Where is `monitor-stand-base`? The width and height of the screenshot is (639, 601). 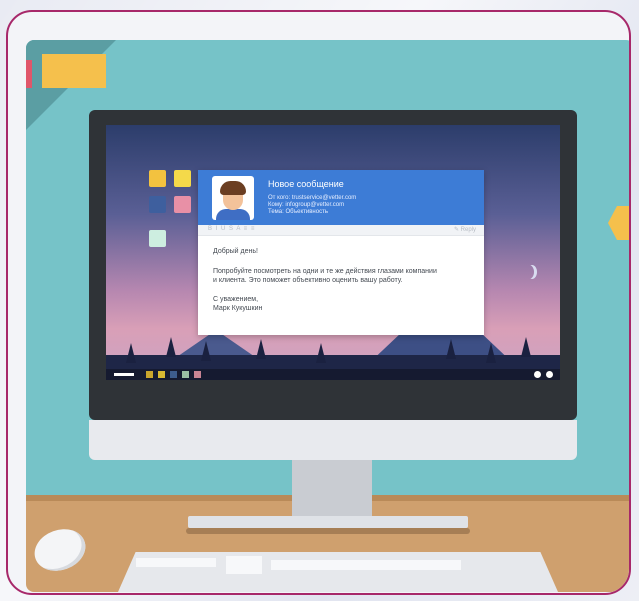 monitor-stand-base is located at coordinates (328, 522).